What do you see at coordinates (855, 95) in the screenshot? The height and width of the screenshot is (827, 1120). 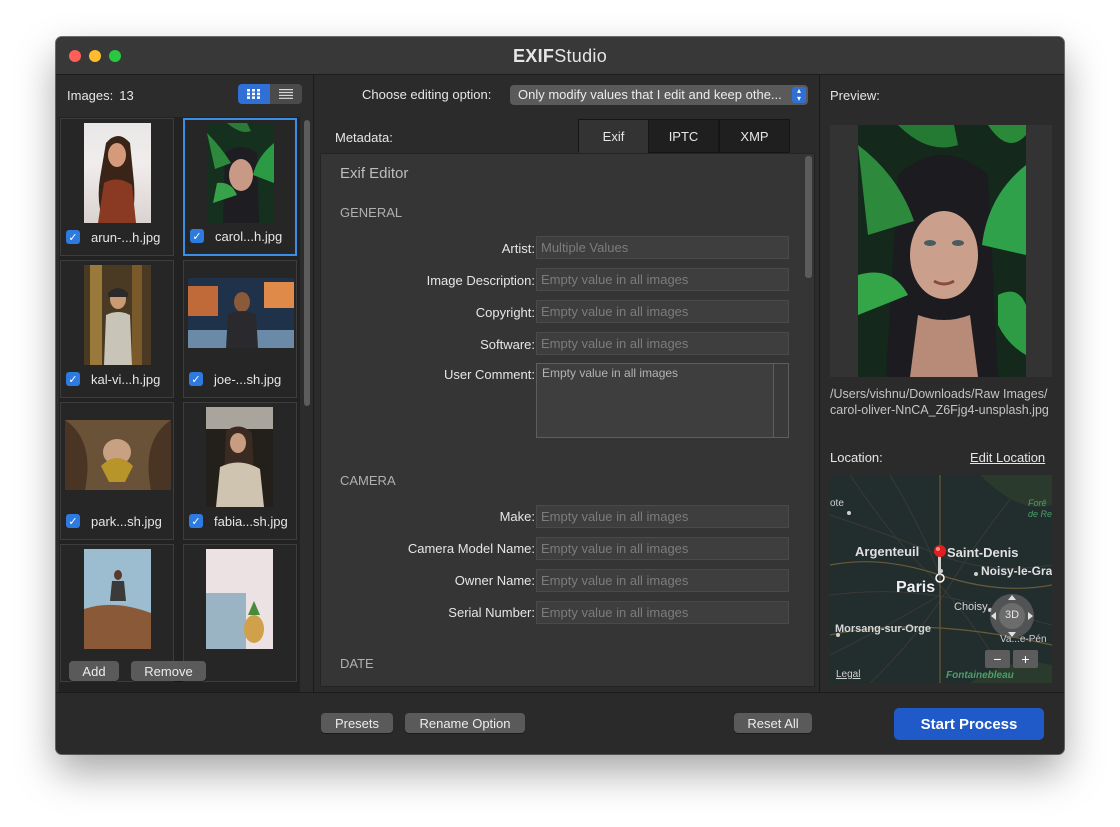 I see `preview-label: Preview:` at bounding box center [855, 95].